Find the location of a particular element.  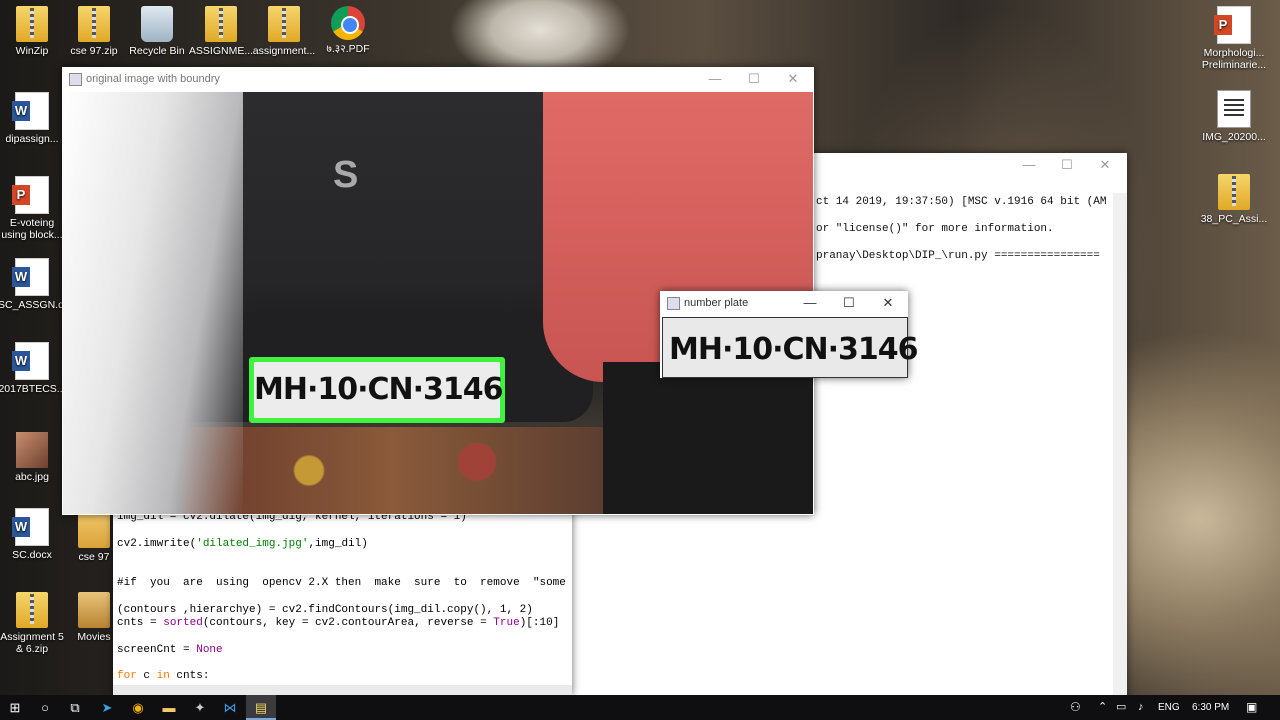

python-idle-icon: ▤ is located at coordinates (261, 707).